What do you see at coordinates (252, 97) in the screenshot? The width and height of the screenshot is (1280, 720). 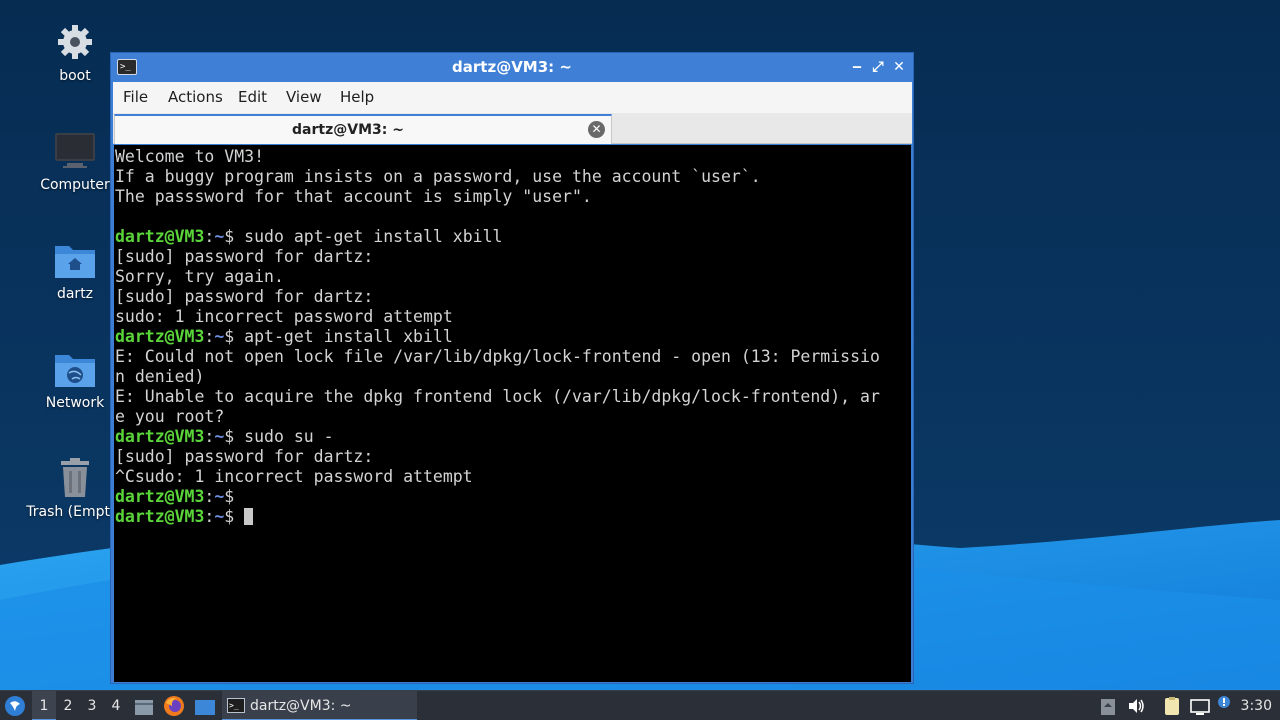 I see `menu-edit: Edit` at bounding box center [252, 97].